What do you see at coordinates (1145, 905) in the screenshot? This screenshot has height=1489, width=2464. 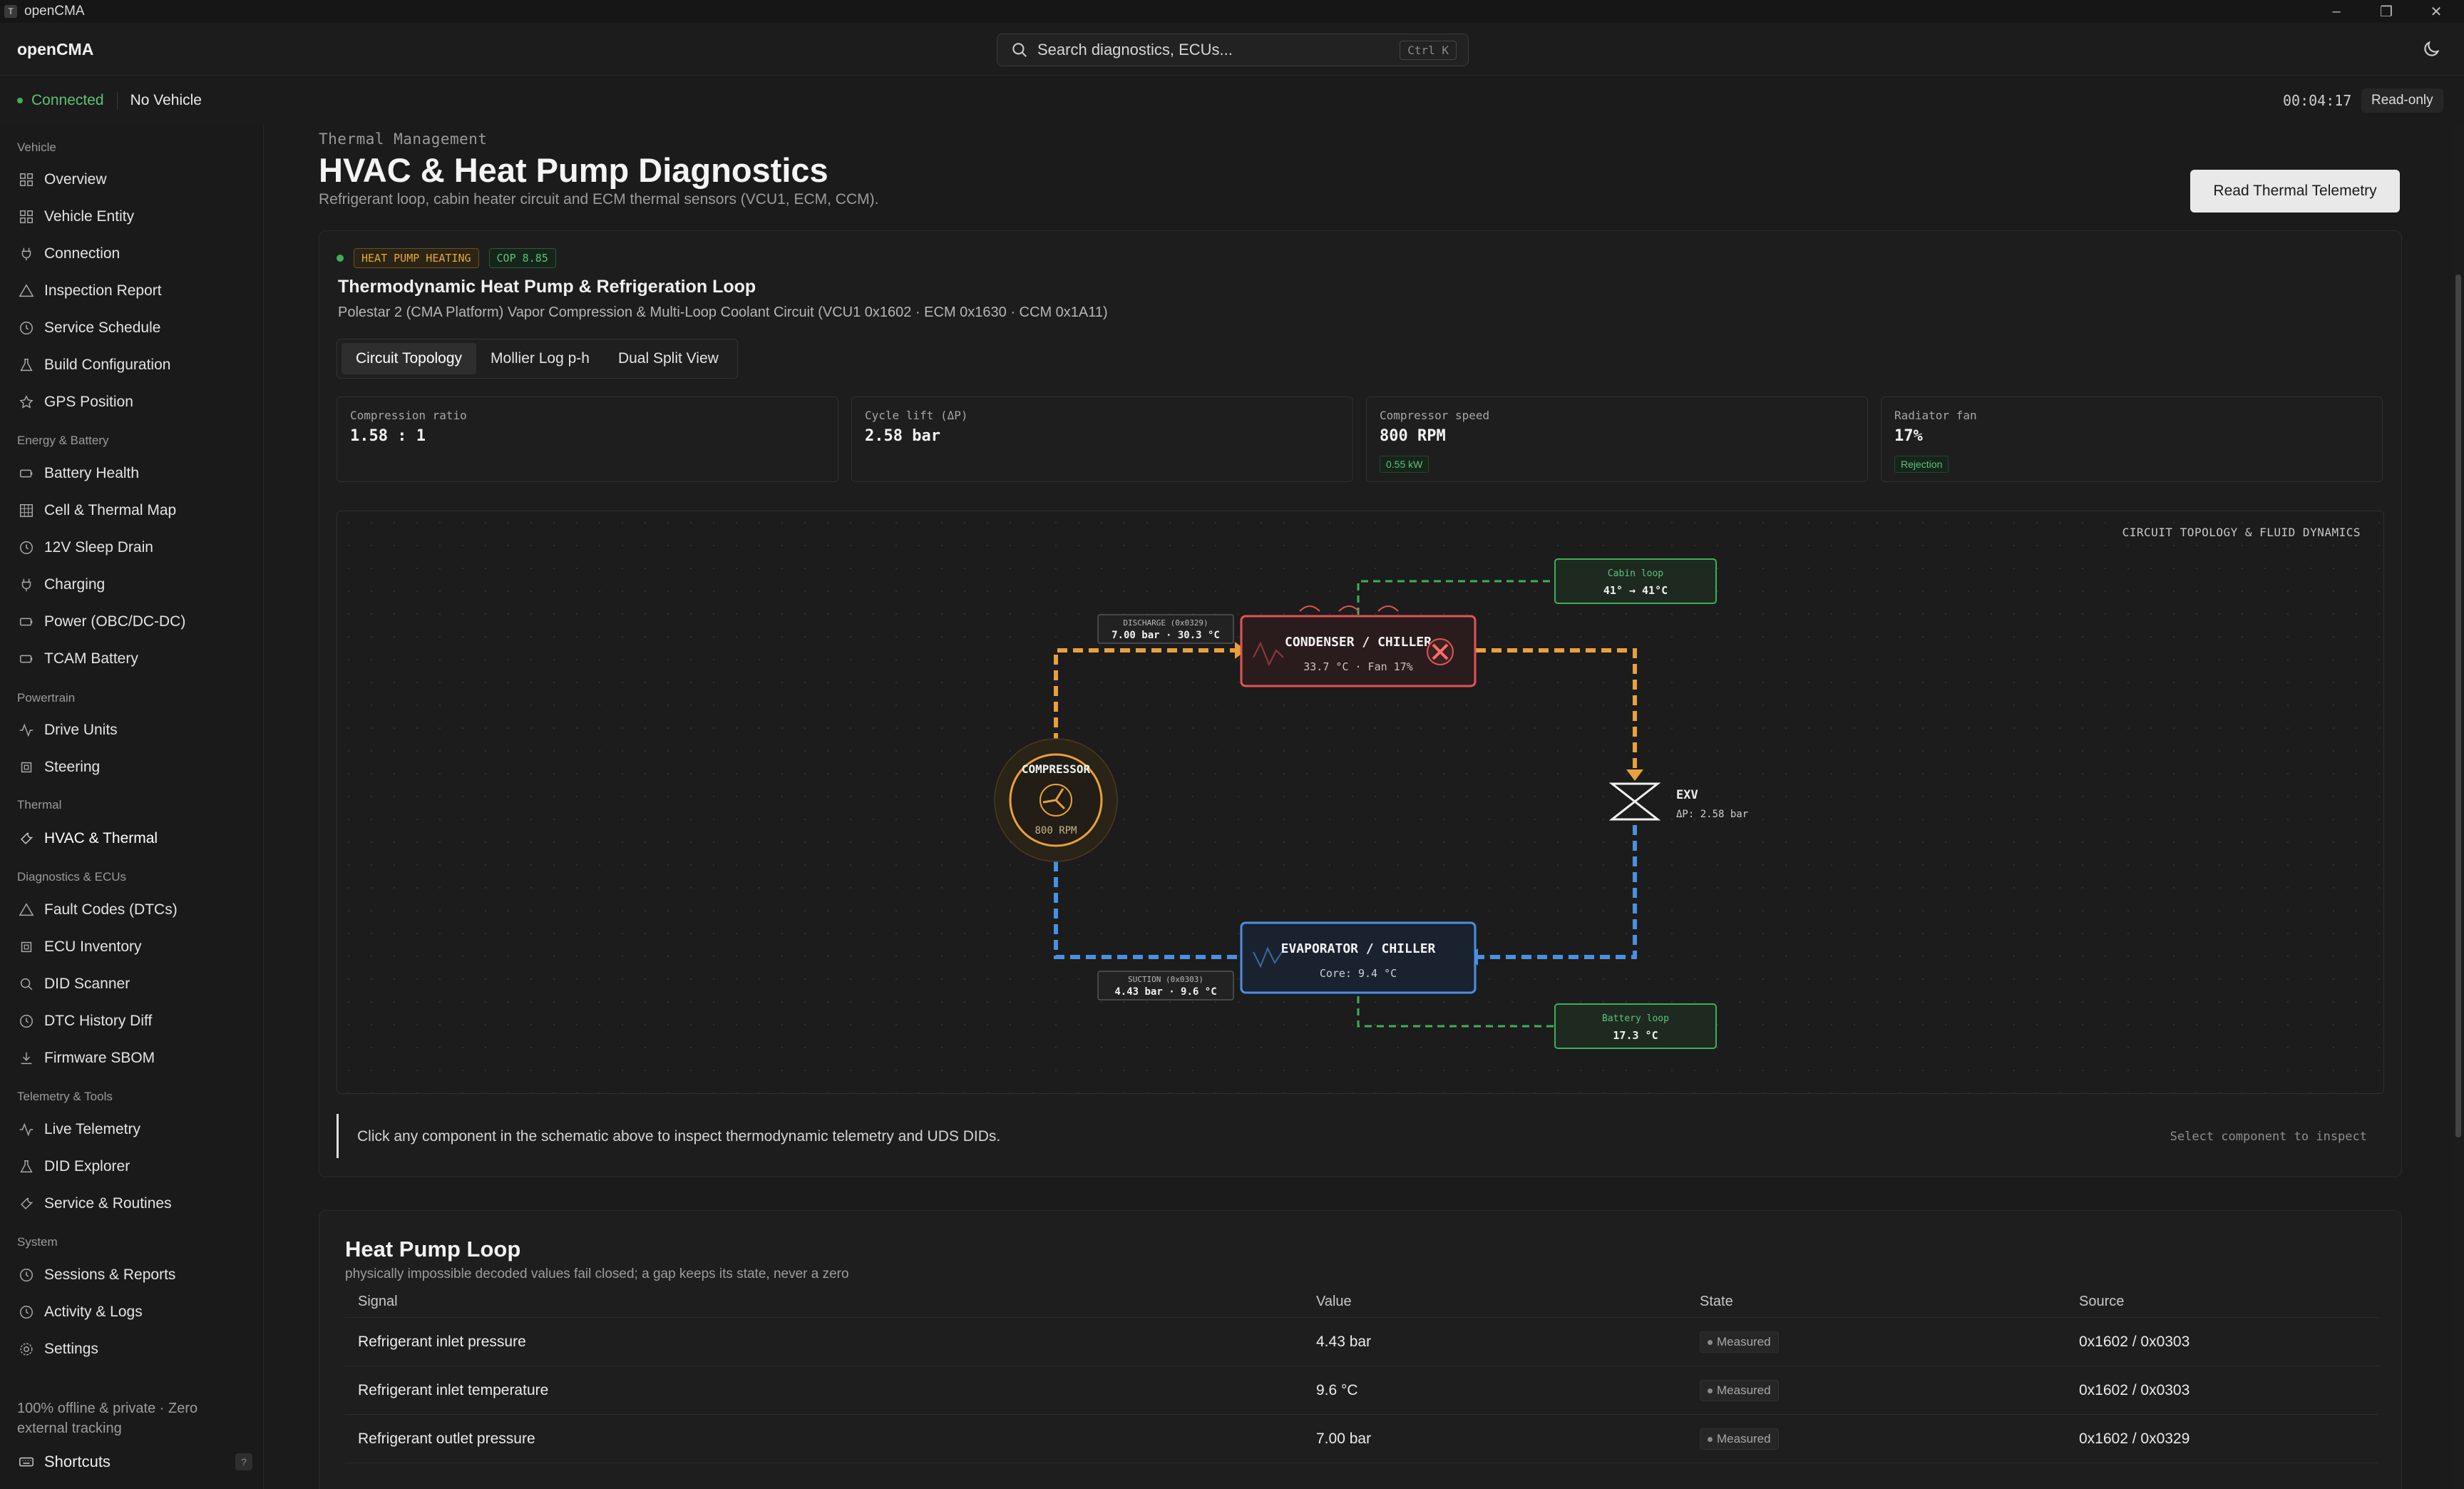 I see `suction-line` at bounding box center [1145, 905].